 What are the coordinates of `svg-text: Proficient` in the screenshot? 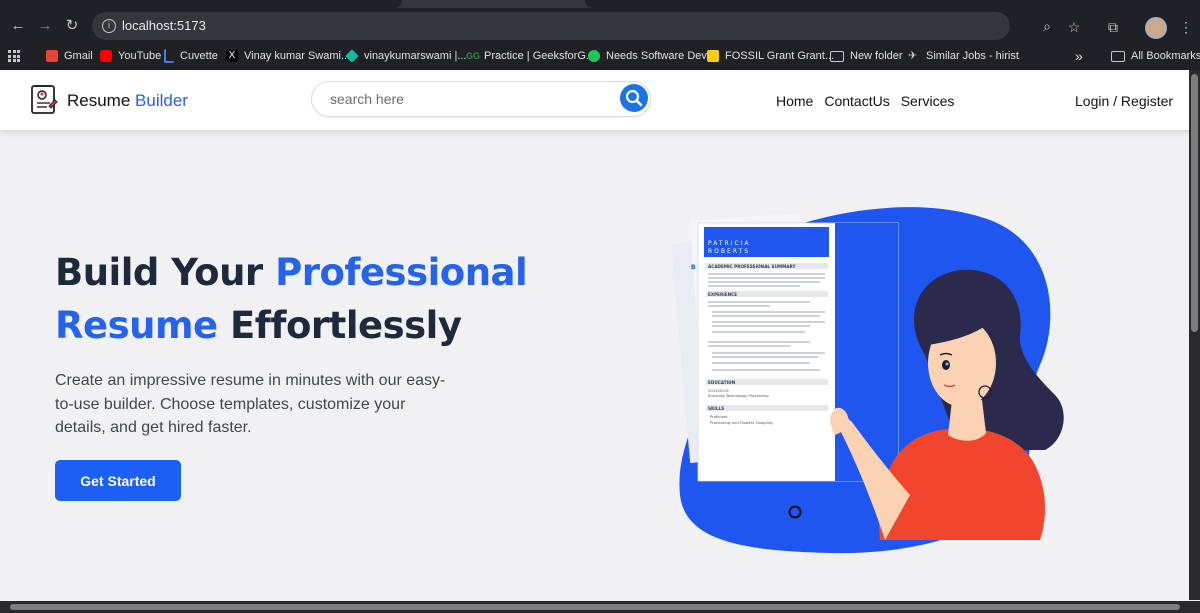 It's located at (719, 416).